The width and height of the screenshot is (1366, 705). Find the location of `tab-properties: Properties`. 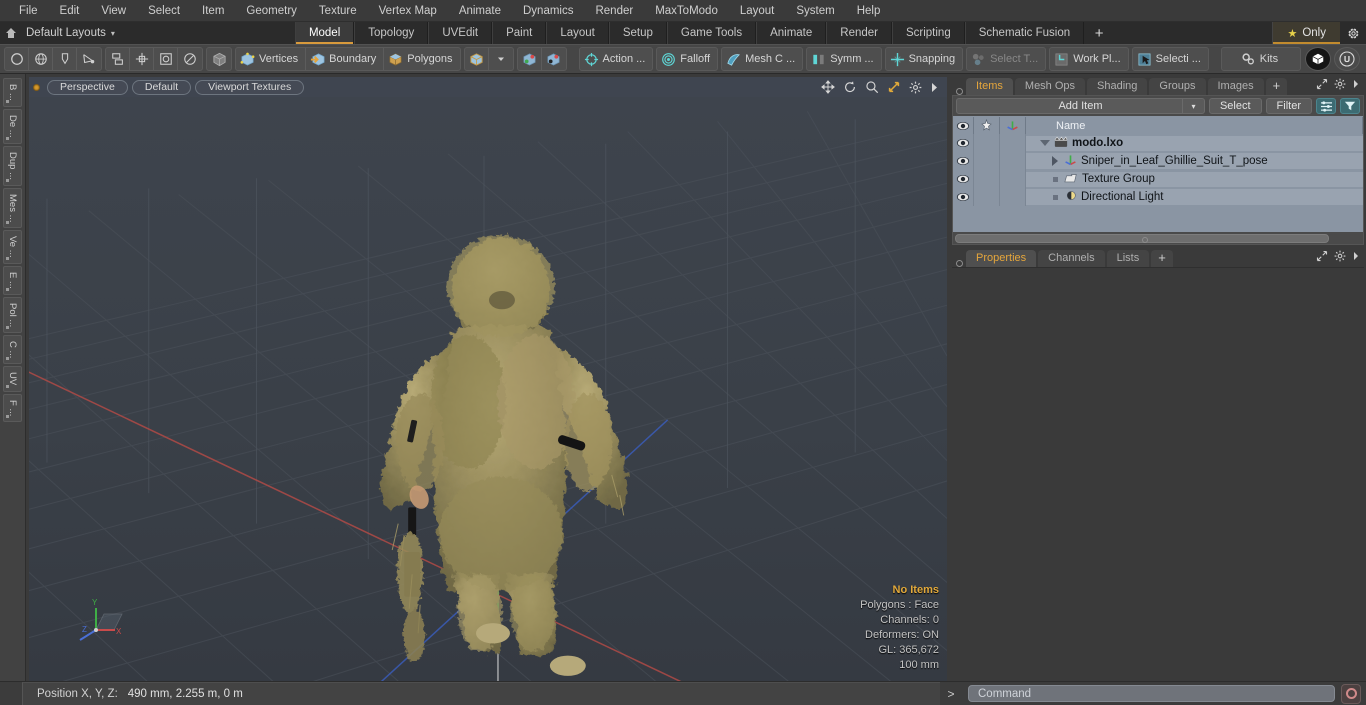

tab-properties: Properties is located at coordinates (1001, 258).